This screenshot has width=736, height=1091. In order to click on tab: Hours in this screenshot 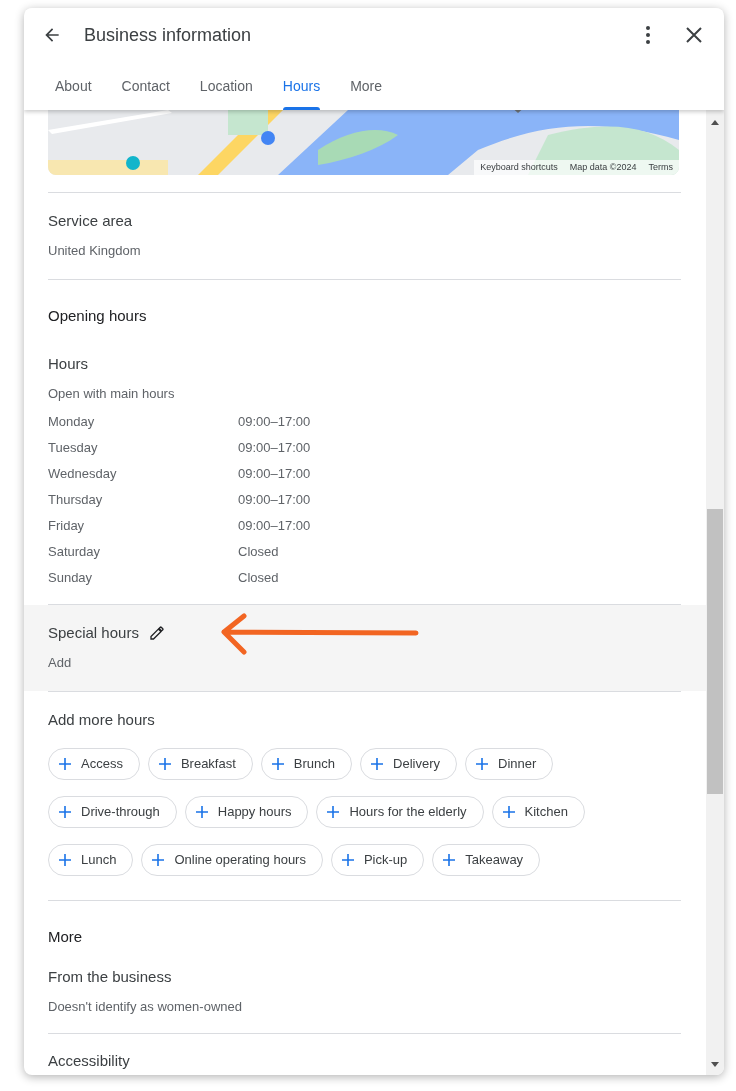, I will do `click(301, 86)`.